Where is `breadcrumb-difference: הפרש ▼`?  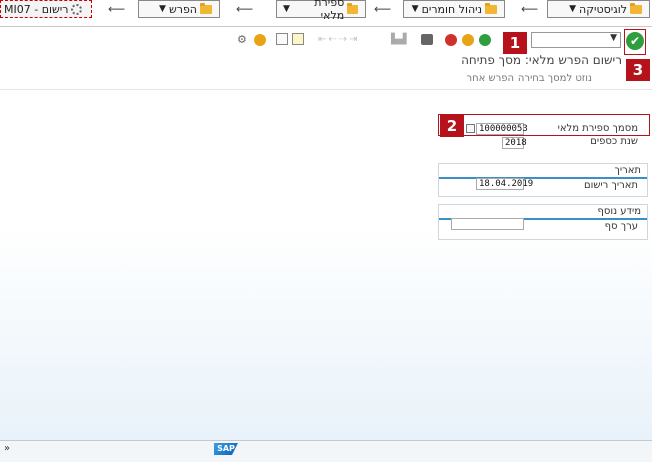
breadcrumb-difference: הפרש ▼ is located at coordinates (179, 9).